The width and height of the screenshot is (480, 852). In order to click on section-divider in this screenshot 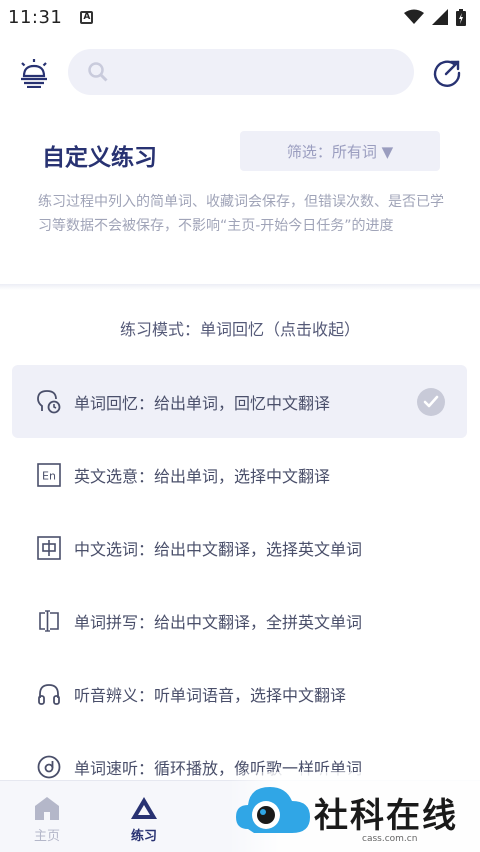, I will do `click(240, 287)`.